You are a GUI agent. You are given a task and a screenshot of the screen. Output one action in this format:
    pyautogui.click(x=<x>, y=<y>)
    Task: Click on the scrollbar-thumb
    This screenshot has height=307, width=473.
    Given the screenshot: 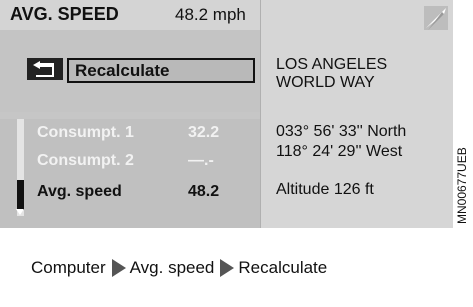 What is the action you would take?
    pyautogui.click(x=20, y=195)
    